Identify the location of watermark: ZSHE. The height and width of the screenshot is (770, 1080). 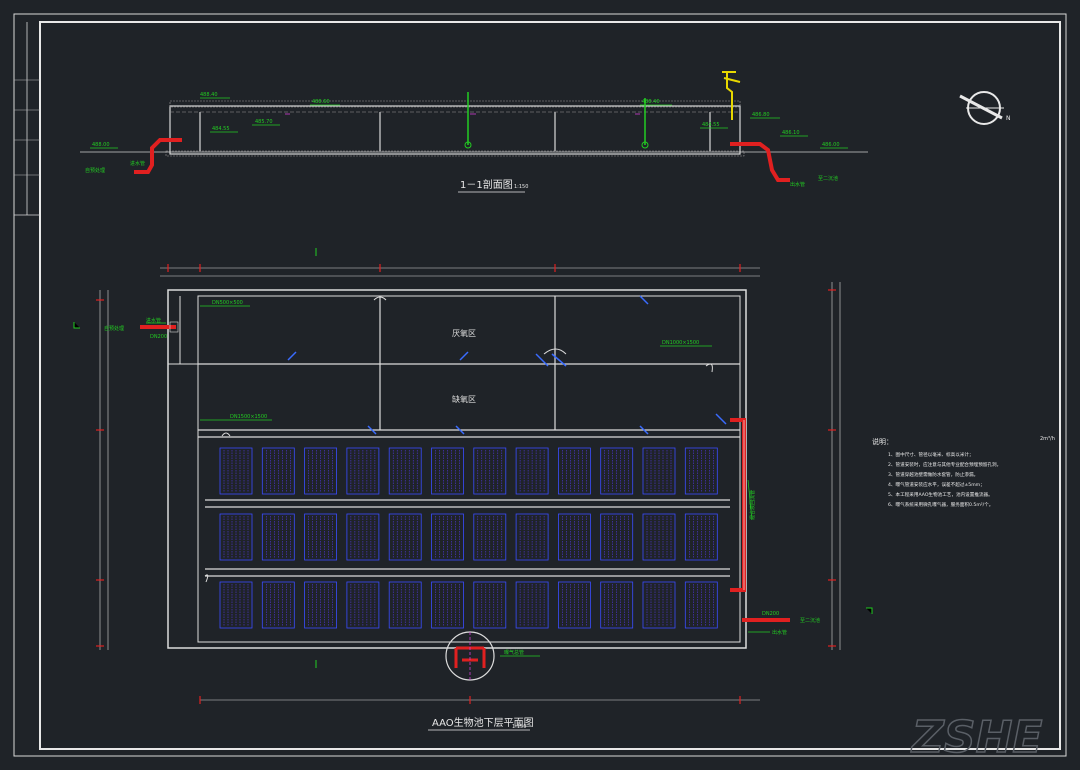
(976, 737).